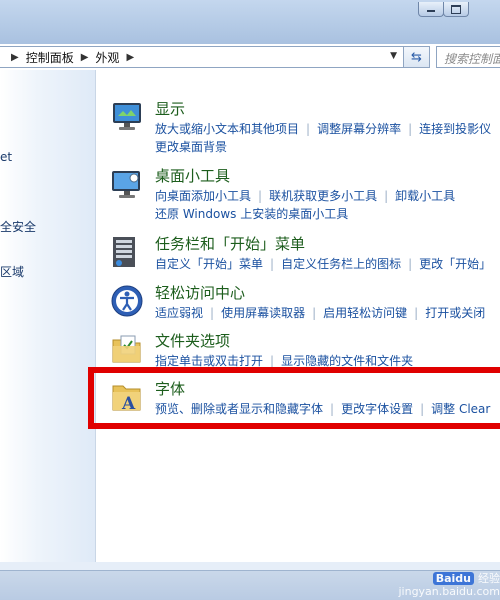 This screenshot has width=500, height=600. I want to click on highlight-box-fonts, so click(294, 398).